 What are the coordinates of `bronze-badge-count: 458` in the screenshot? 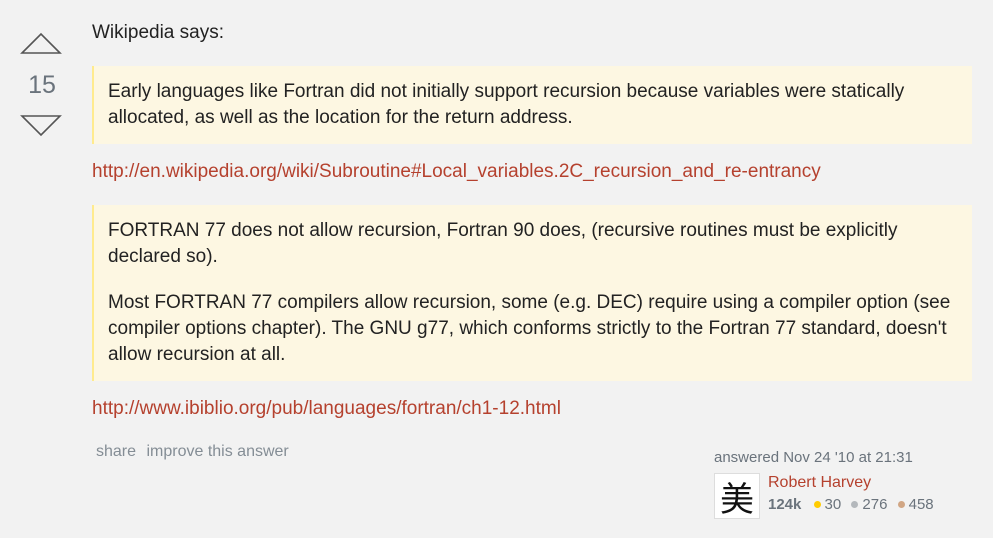 It's located at (921, 504).